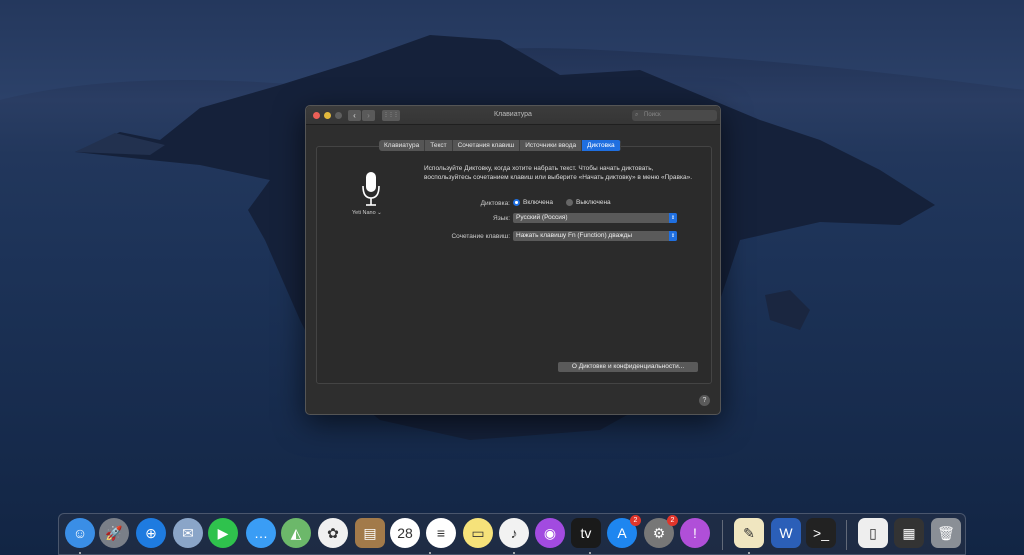 The height and width of the screenshot is (555, 1024). What do you see at coordinates (586, 533) in the screenshot?
I see `dock-tv-icon: tv` at bounding box center [586, 533].